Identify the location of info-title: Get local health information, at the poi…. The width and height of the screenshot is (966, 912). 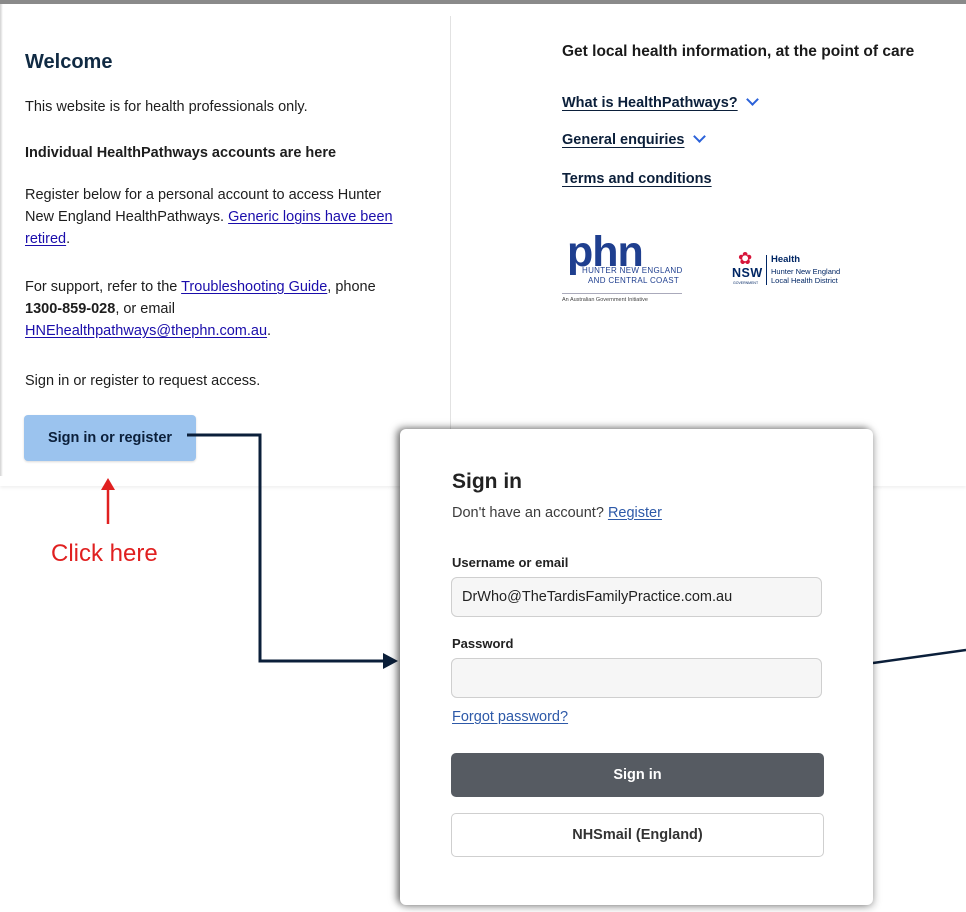
(738, 51).